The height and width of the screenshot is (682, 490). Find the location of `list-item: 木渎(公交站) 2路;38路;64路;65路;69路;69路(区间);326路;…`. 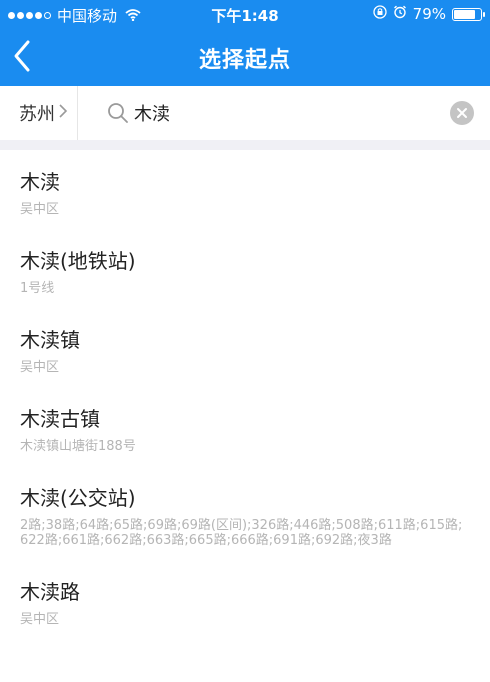

list-item: 木渎(公交站) 2路;38路;64路;65路;69路;69路(区间);326路;… is located at coordinates (245, 513).